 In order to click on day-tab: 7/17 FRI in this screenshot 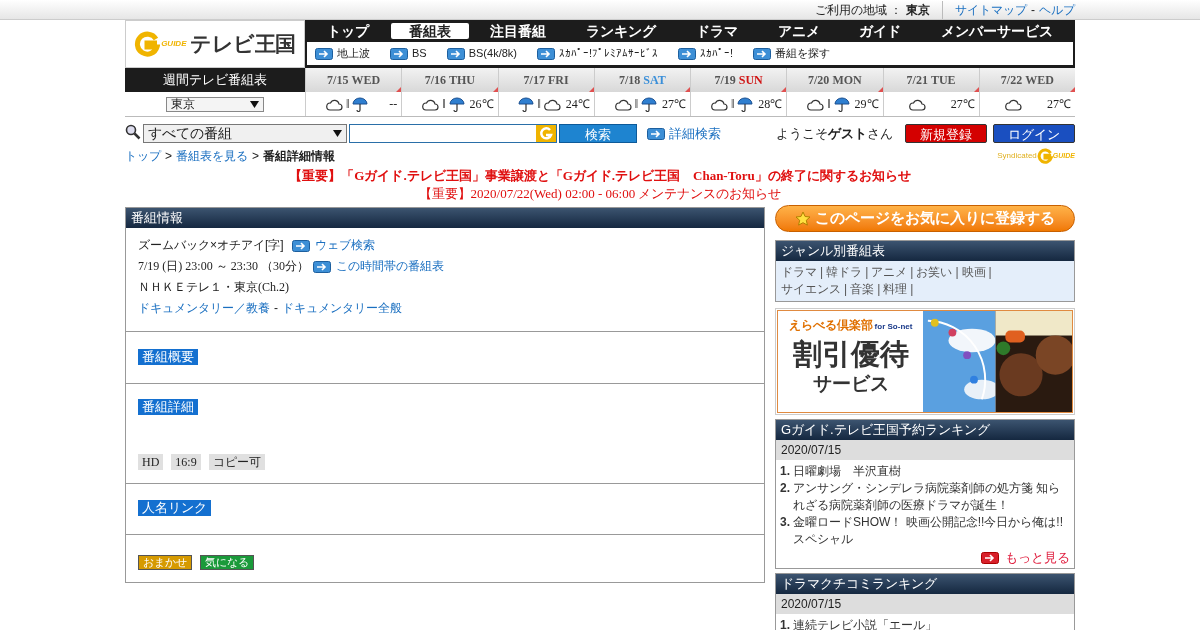, I will do `click(546, 80)`.